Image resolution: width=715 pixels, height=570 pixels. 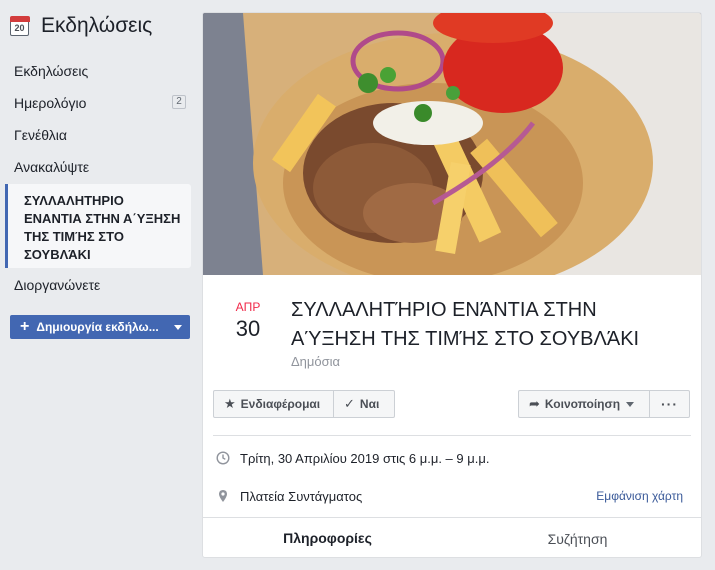 I want to click on sidebar-title: Εκδηλώσεις, so click(x=97, y=25).